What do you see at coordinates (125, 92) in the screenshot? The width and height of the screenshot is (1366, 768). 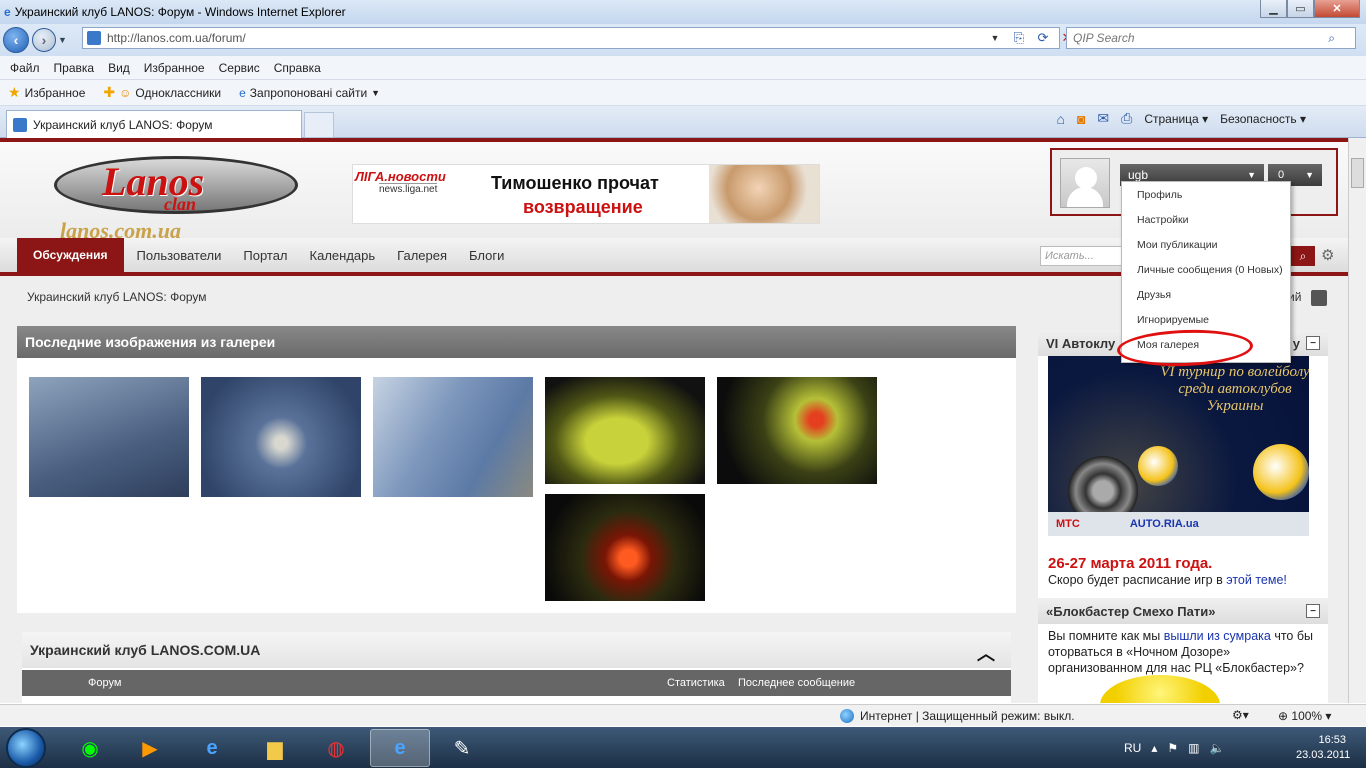 I see `people-icon: ☺` at bounding box center [125, 92].